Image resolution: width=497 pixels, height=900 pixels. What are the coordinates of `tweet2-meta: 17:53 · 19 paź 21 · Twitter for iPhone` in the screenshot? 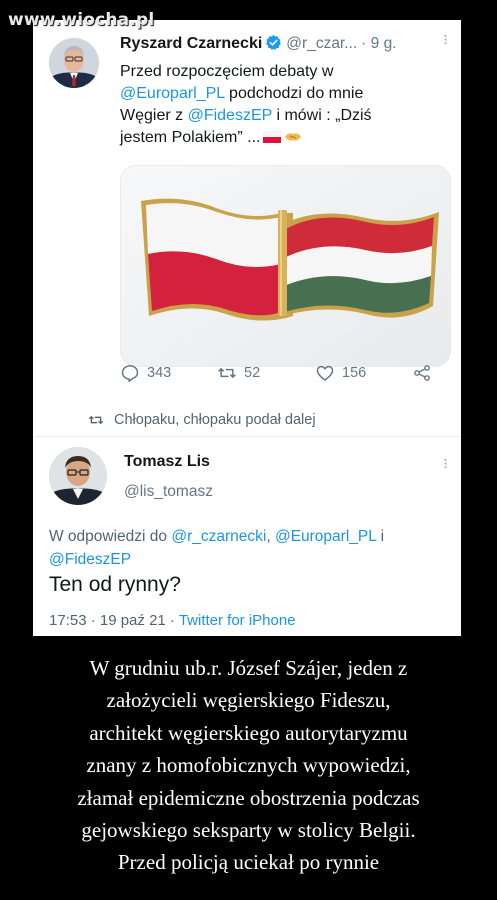 It's located at (172, 620).